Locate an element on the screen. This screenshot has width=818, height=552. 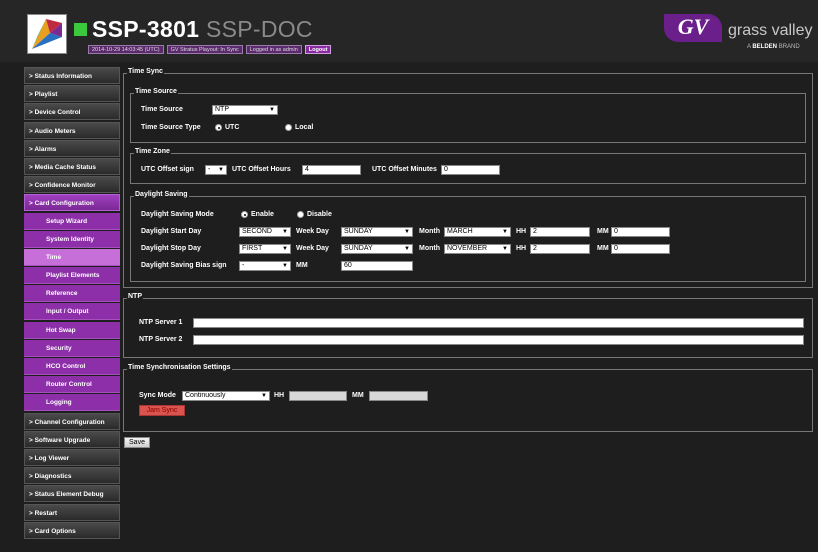
sync-mode-select: Continuously ▼ is located at coordinates (226, 396).